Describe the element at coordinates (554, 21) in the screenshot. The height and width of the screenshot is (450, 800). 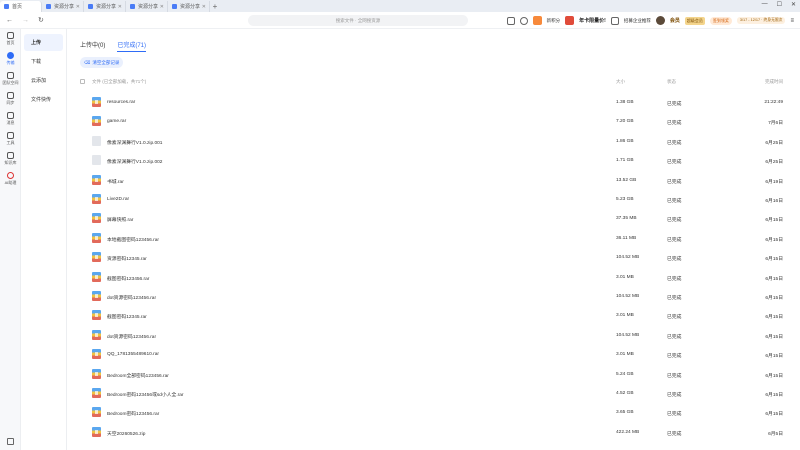
I see `points-label: 新积分` at that location.